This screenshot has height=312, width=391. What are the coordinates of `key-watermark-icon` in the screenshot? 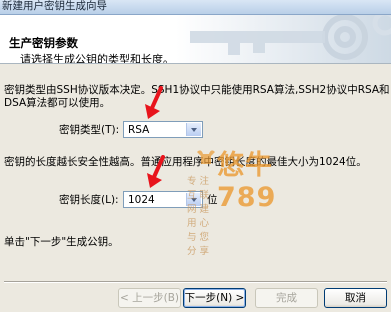 It's located at (290, 37).